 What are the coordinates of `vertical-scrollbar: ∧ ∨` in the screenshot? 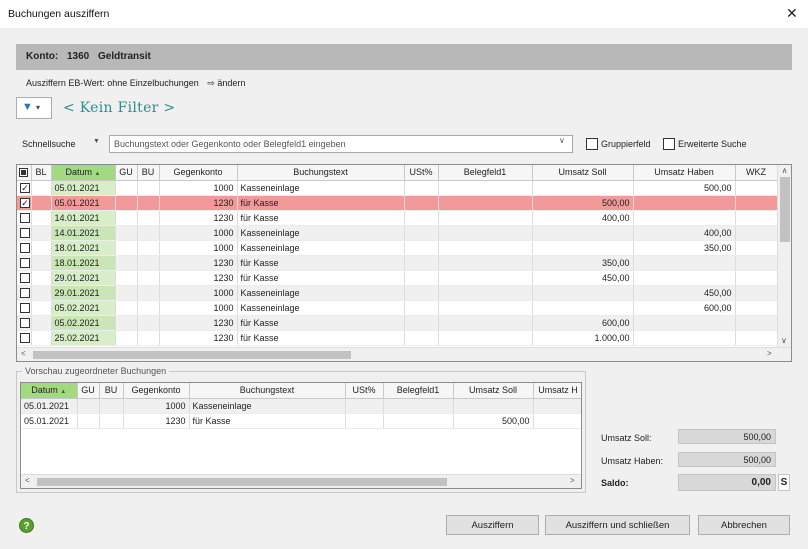 It's located at (784, 256).